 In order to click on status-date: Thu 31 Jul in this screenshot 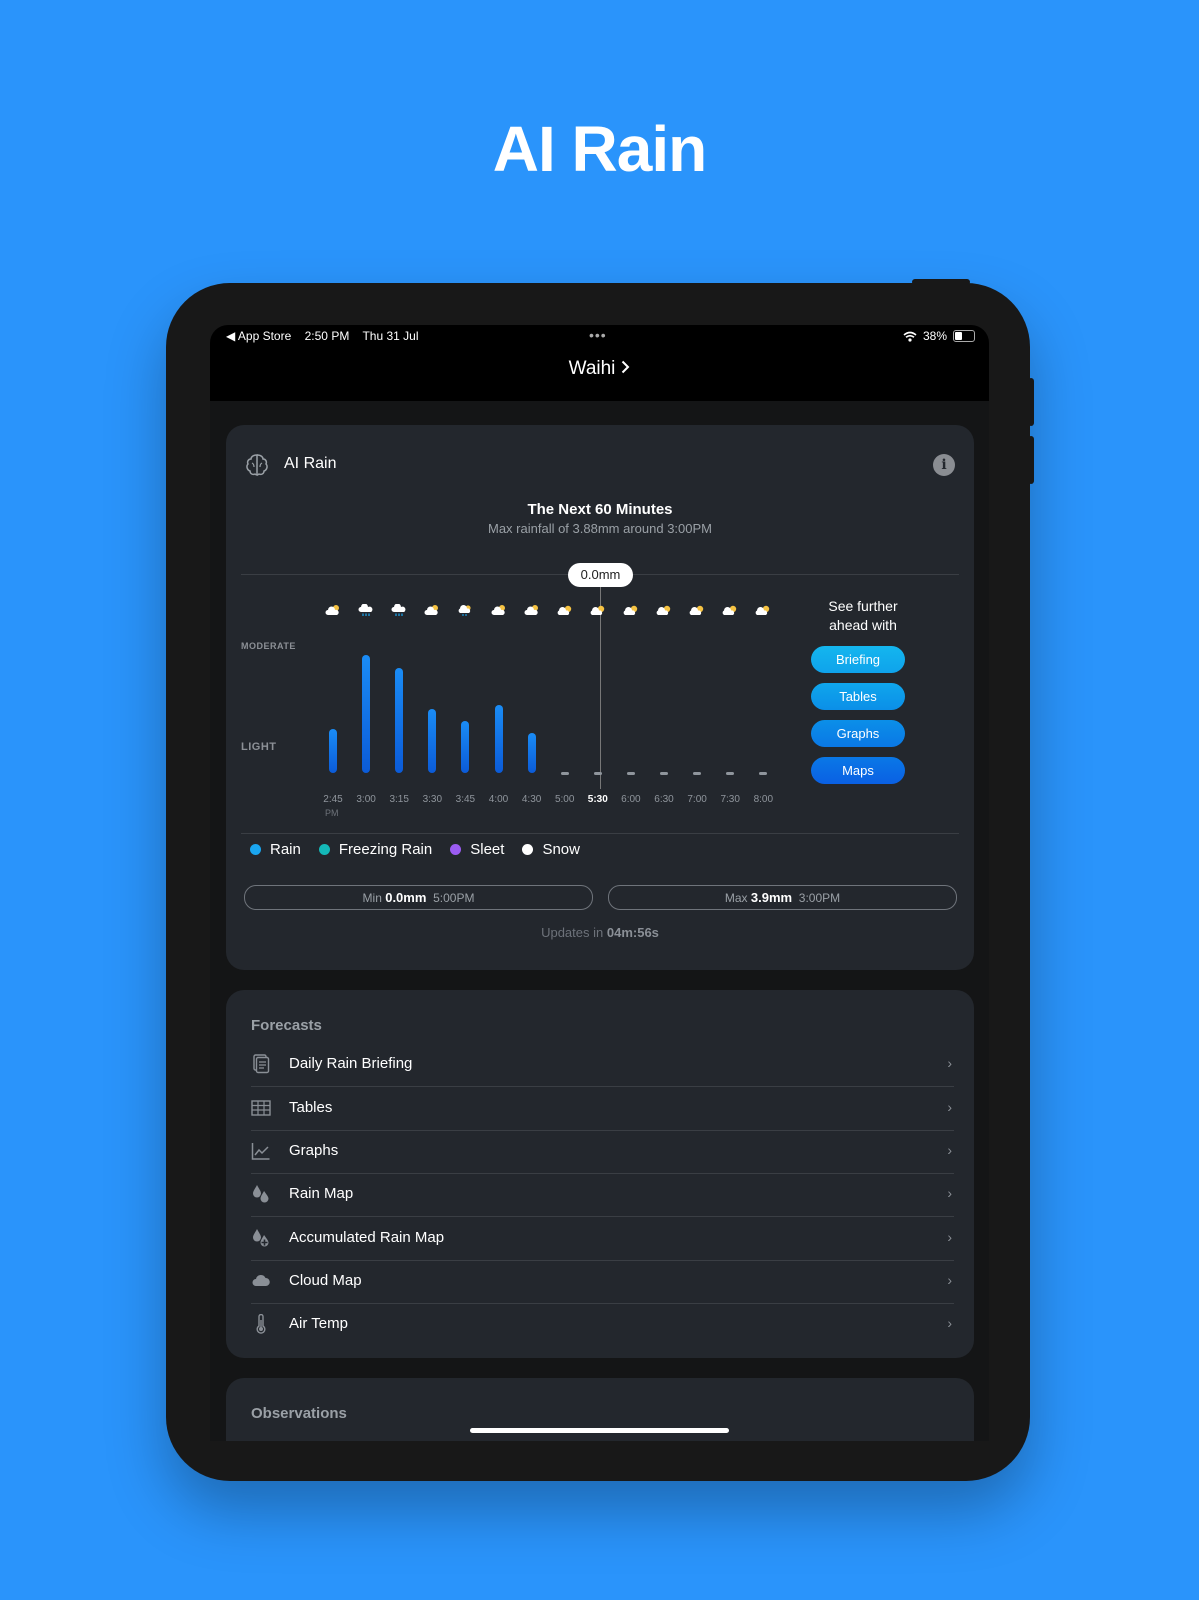, I will do `click(390, 336)`.